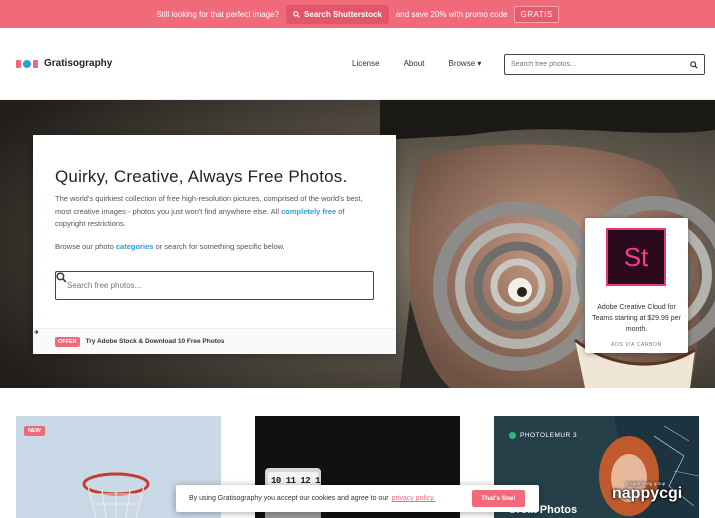 The width and height of the screenshot is (715, 518). I want to click on browse-part2: or search for something specific below., so click(220, 246).